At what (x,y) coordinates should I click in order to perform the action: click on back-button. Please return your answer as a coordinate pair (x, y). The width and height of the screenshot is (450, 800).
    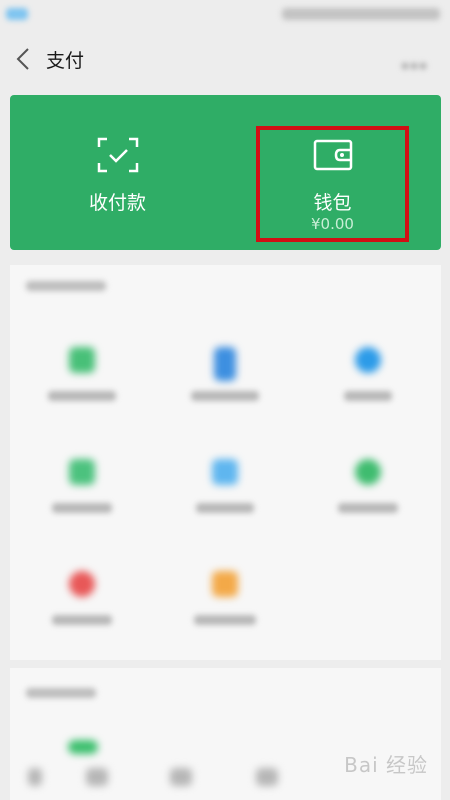
    Looking at the image, I should click on (23, 59).